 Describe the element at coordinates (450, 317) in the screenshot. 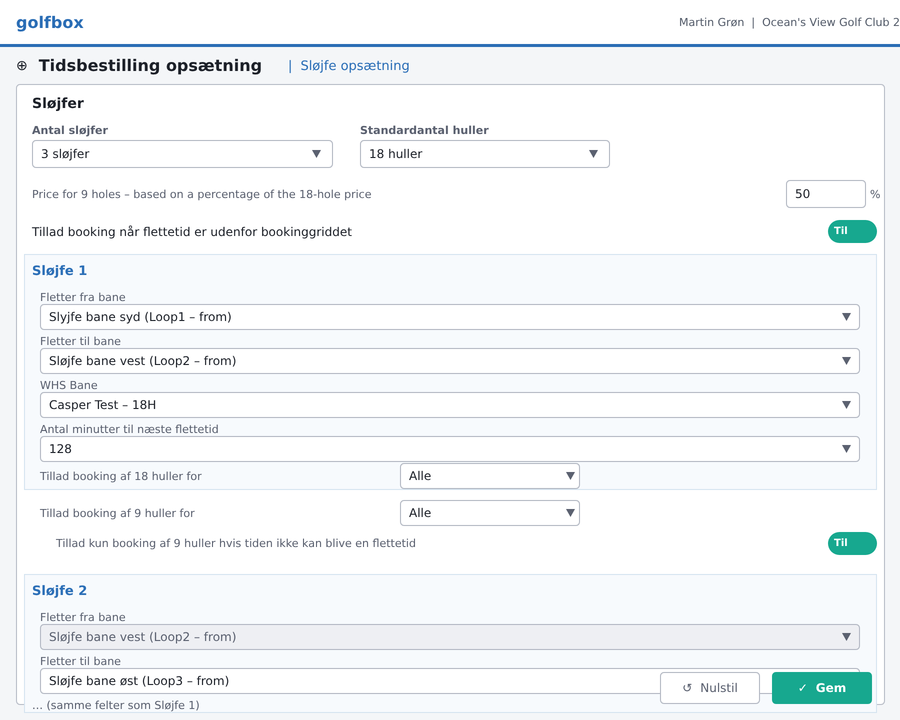

I see `dropdown: Slyjfe bane syd (Loop1 – from)` at that location.